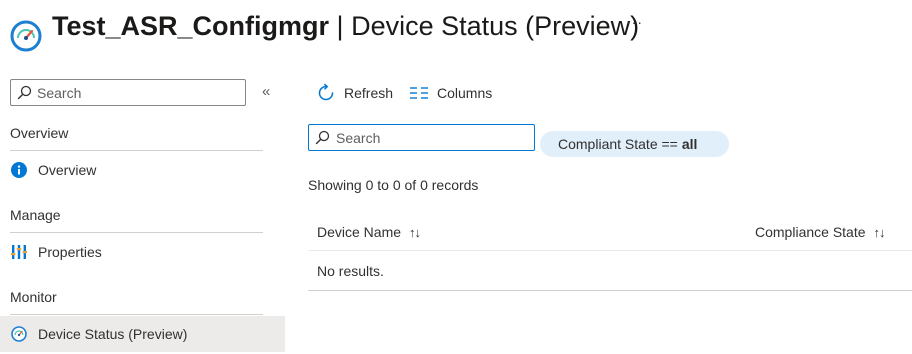  Describe the element at coordinates (618, 144) in the screenshot. I see `filter-field: Compliant State ==` at that location.